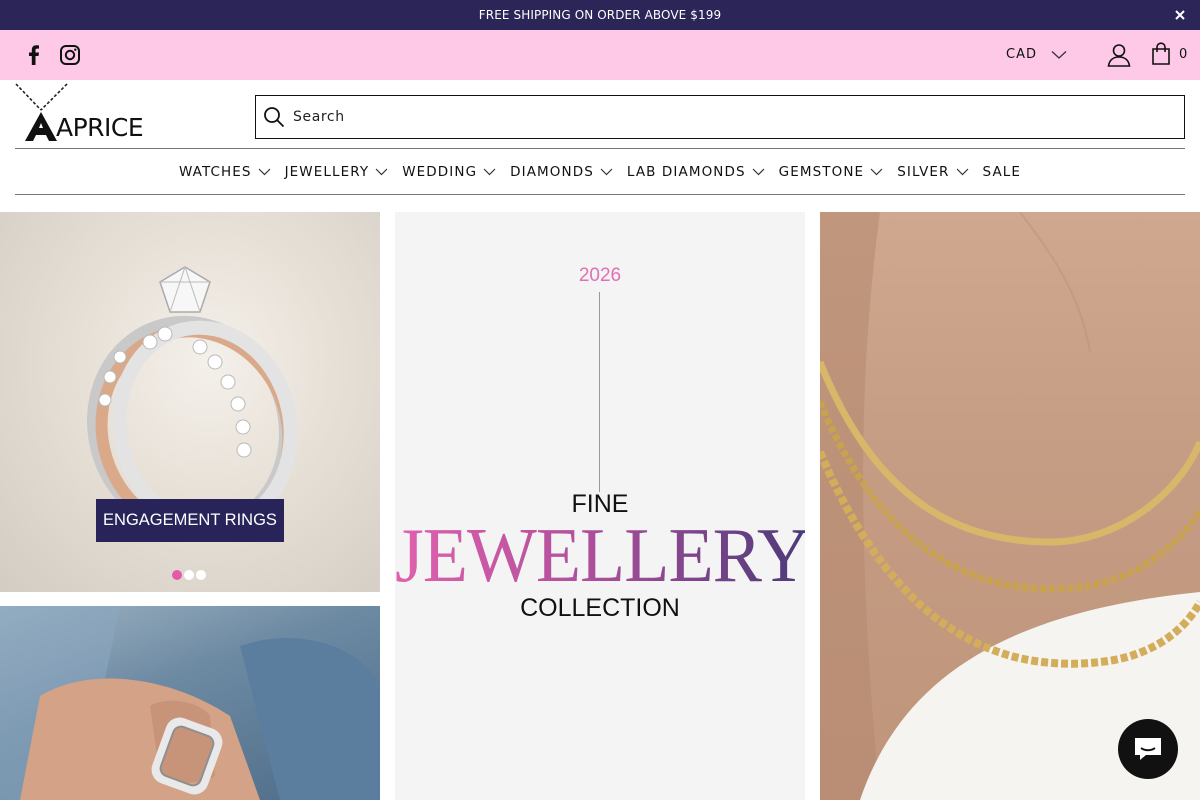 The image size is (1200, 800). Describe the element at coordinates (686, 172) in the screenshot. I see `nav-label: LAB DIAMONDS` at that location.